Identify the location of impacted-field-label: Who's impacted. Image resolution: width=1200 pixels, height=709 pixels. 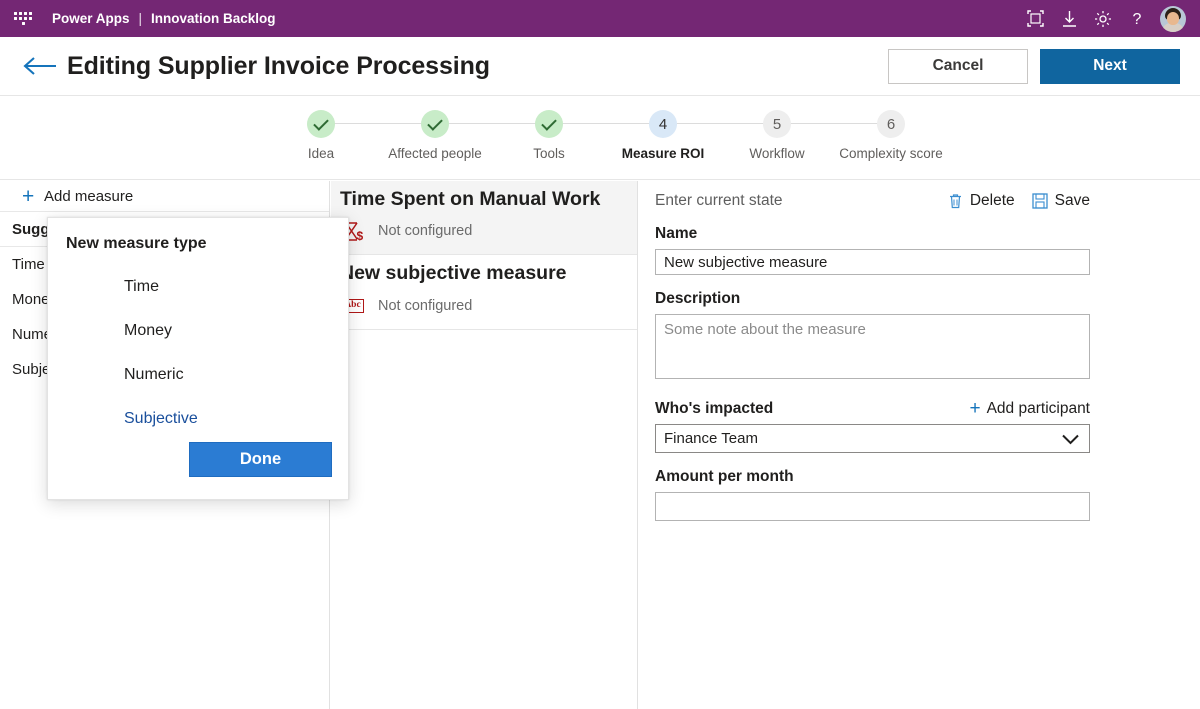
(714, 408).